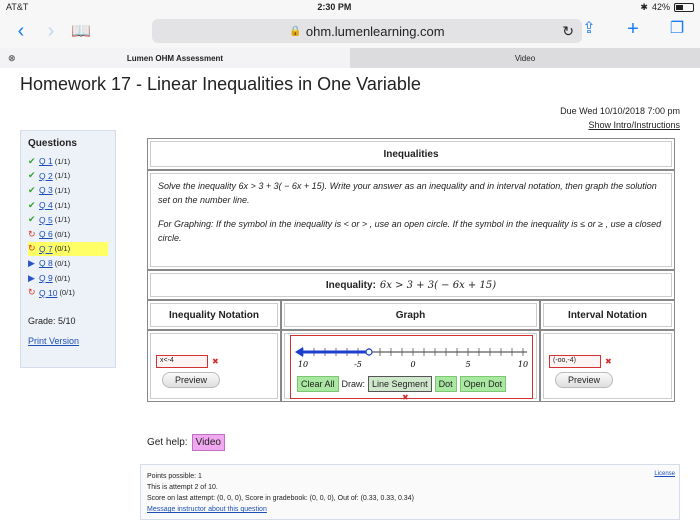 Image resolution: width=700 pixels, height=525 pixels. Describe the element at coordinates (295, 31) in the screenshot. I see `lock-icon: 🔒` at that location.